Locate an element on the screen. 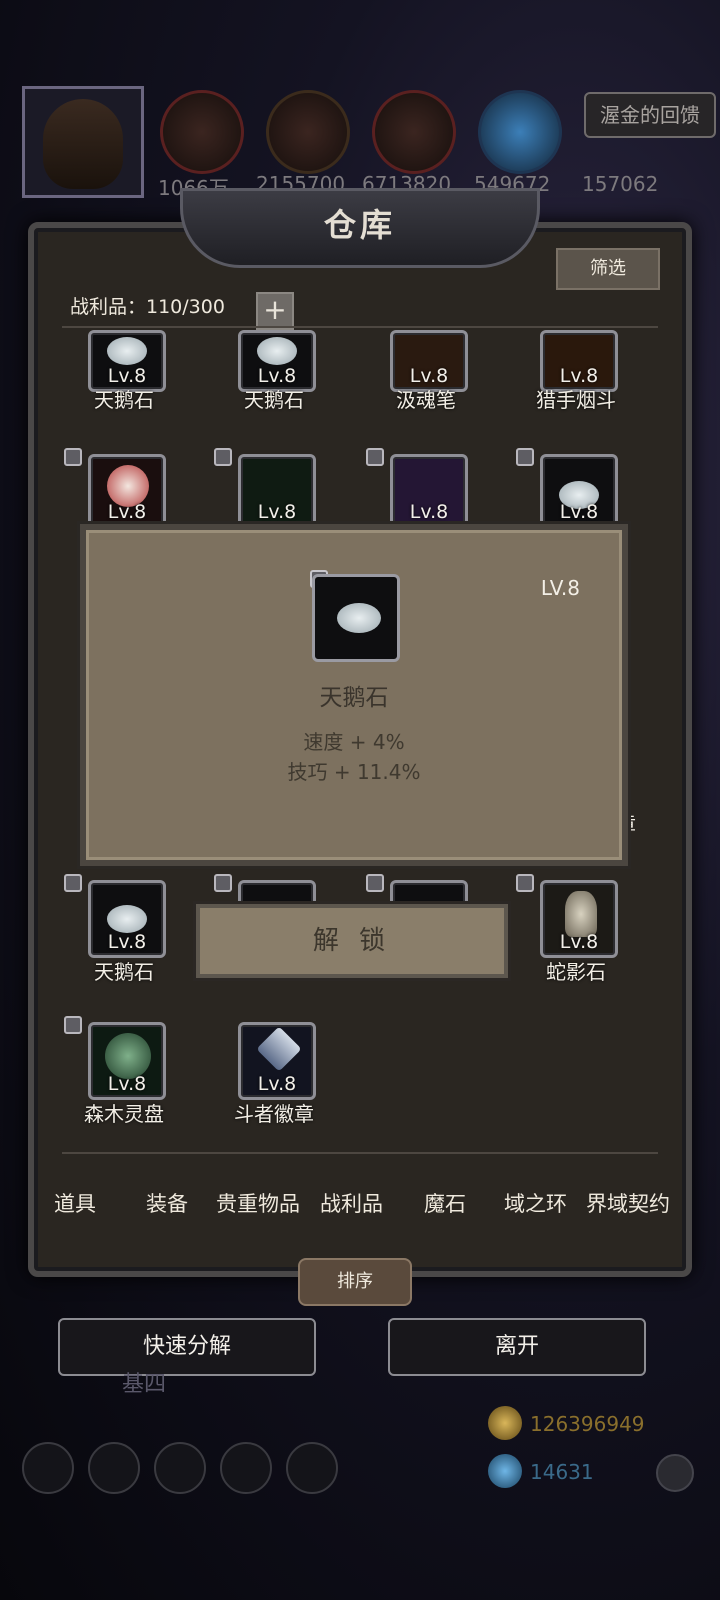  tab-domain-ring: 域之环 is located at coordinates (535, 1203).